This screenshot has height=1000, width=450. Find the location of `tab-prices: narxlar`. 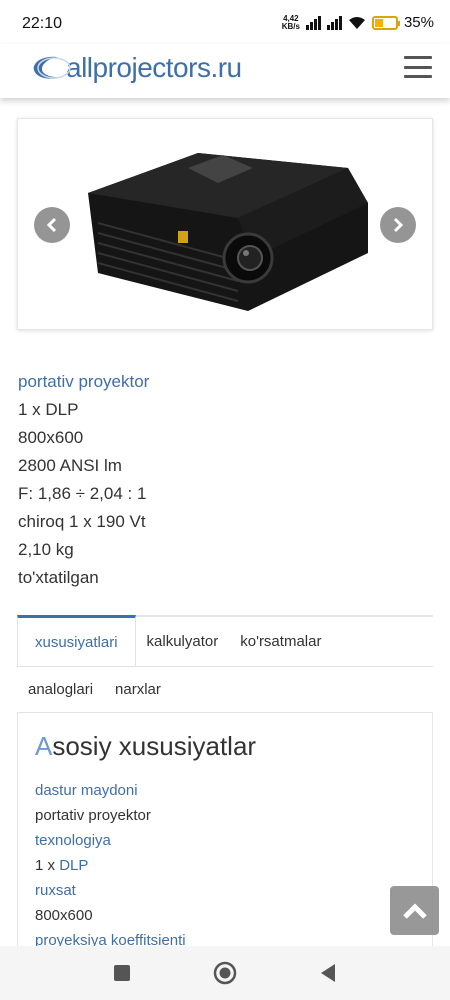

tab-prices: narxlar is located at coordinates (138, 689).